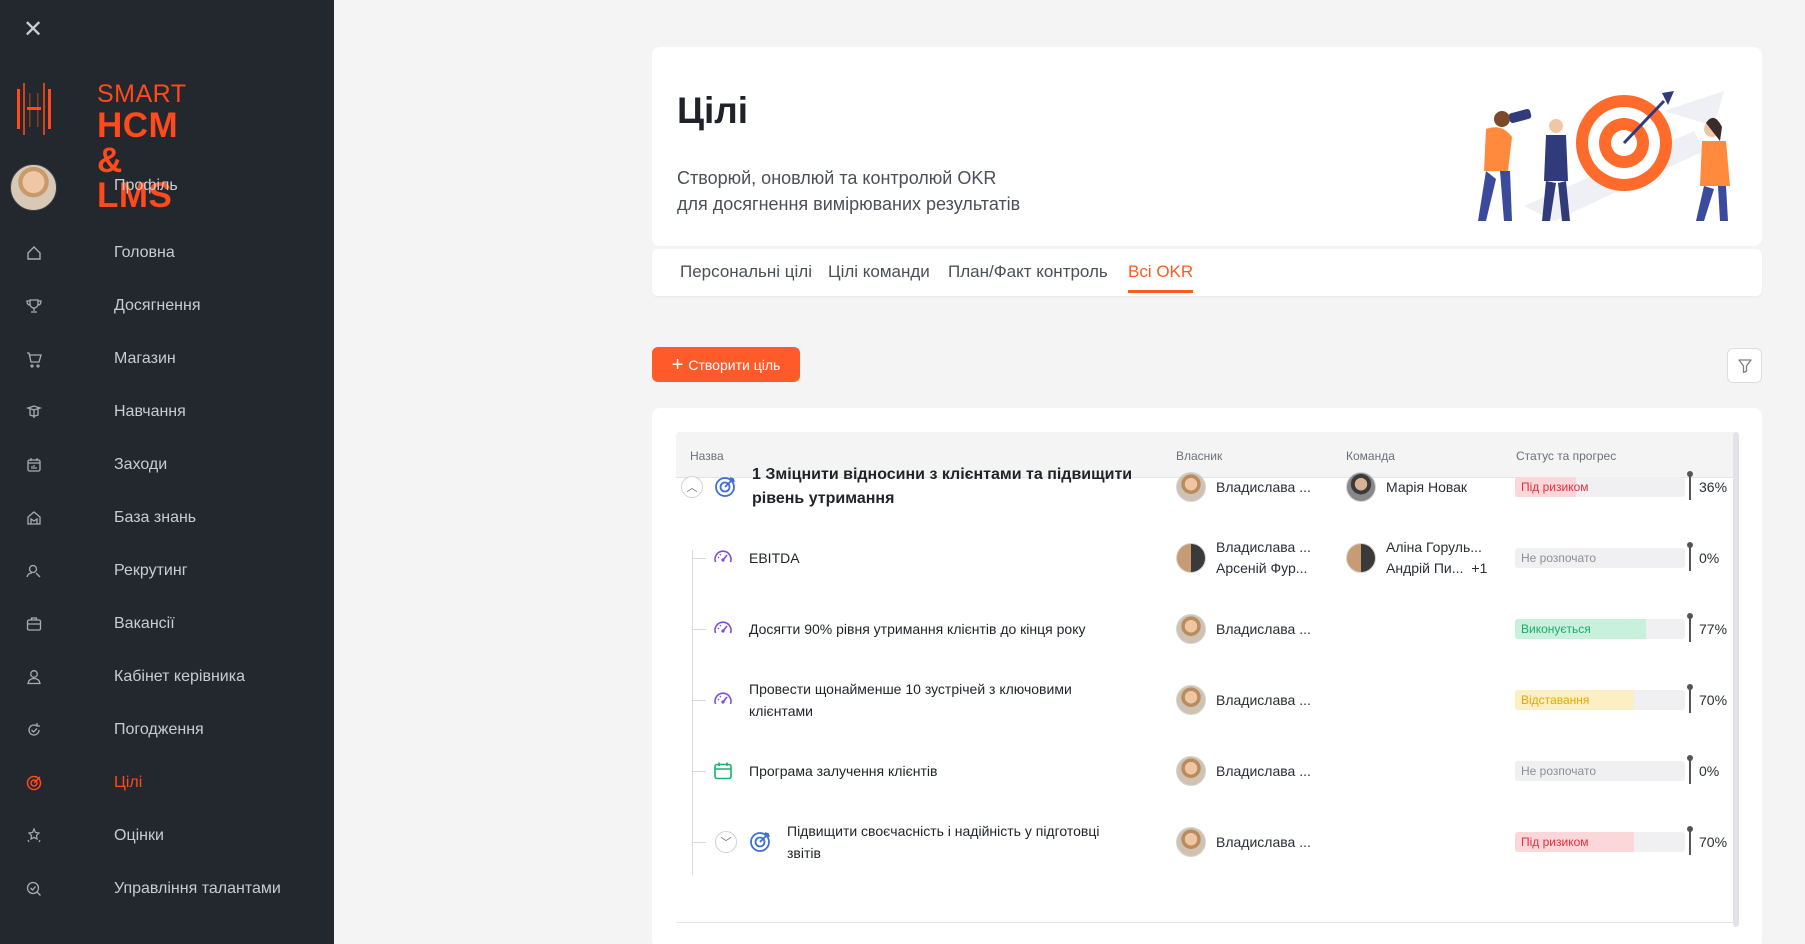 This screenshot has width=1805, height=944. I want to click on goal-title-line: звітів, so click(804, 853).